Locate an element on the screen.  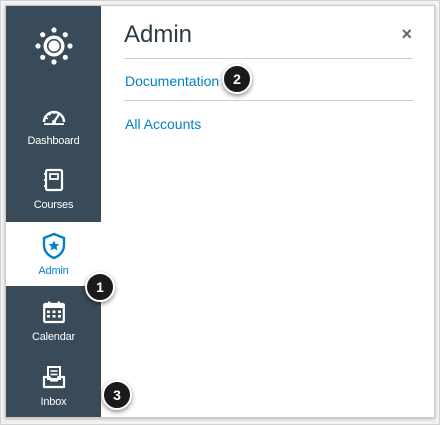
nav-item-calendar: Calendar is located at coordinates (53, 320).